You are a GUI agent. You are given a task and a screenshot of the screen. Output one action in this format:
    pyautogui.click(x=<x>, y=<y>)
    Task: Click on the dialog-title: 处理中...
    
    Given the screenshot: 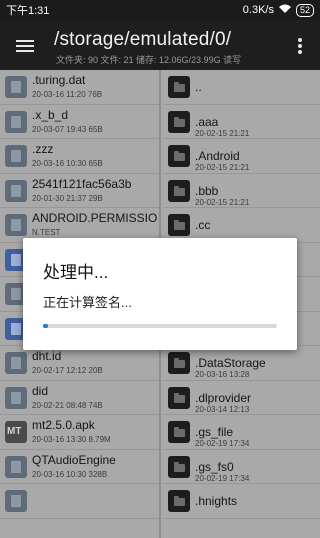 What is the action you would take?
    pyautogui.click(x=76, y=272)
    